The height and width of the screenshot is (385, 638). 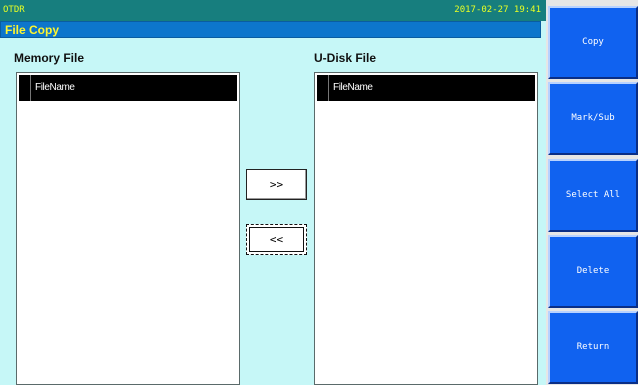 What do you see at coordinates (270, 29) in the screenshot?
I see `page-title: File Copy` at bounding box center [270, 29].